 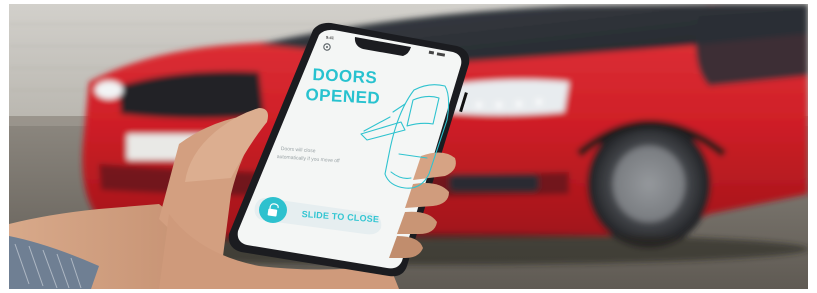 What do you see at coordinates (343, 96) in the screenshot?
I see `doors-title-line2: OPENED` at bounding box center [343, 96].